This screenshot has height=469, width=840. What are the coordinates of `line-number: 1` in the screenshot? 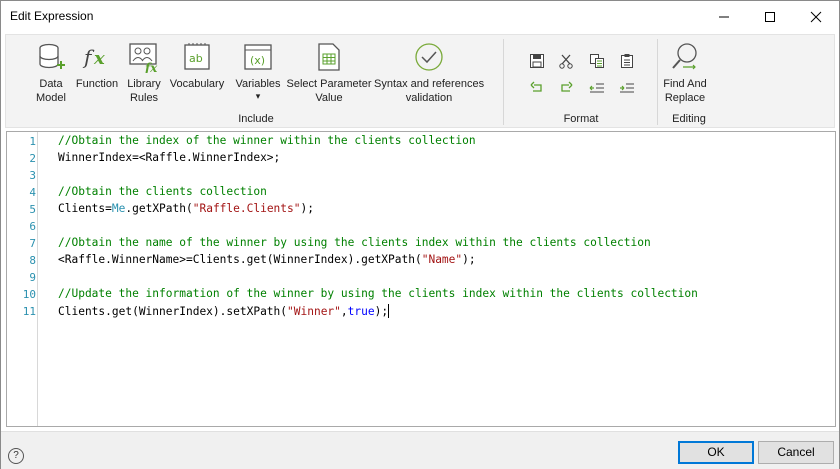 It's located at (32, 141).